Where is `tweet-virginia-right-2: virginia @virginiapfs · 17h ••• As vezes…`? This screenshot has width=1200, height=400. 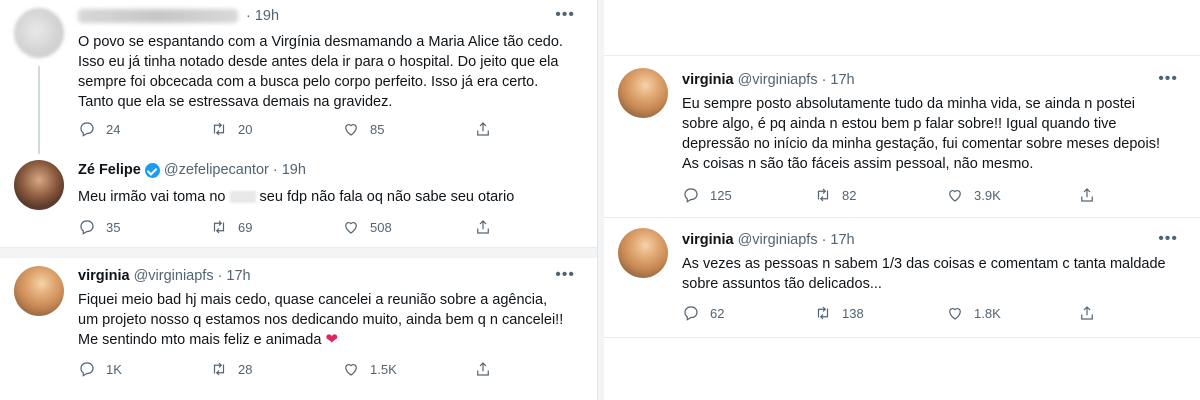 tweet-virginia-right-2: virginia @virginiapfs · 17h ••• As vezes… is located at coordinates (902, 278).